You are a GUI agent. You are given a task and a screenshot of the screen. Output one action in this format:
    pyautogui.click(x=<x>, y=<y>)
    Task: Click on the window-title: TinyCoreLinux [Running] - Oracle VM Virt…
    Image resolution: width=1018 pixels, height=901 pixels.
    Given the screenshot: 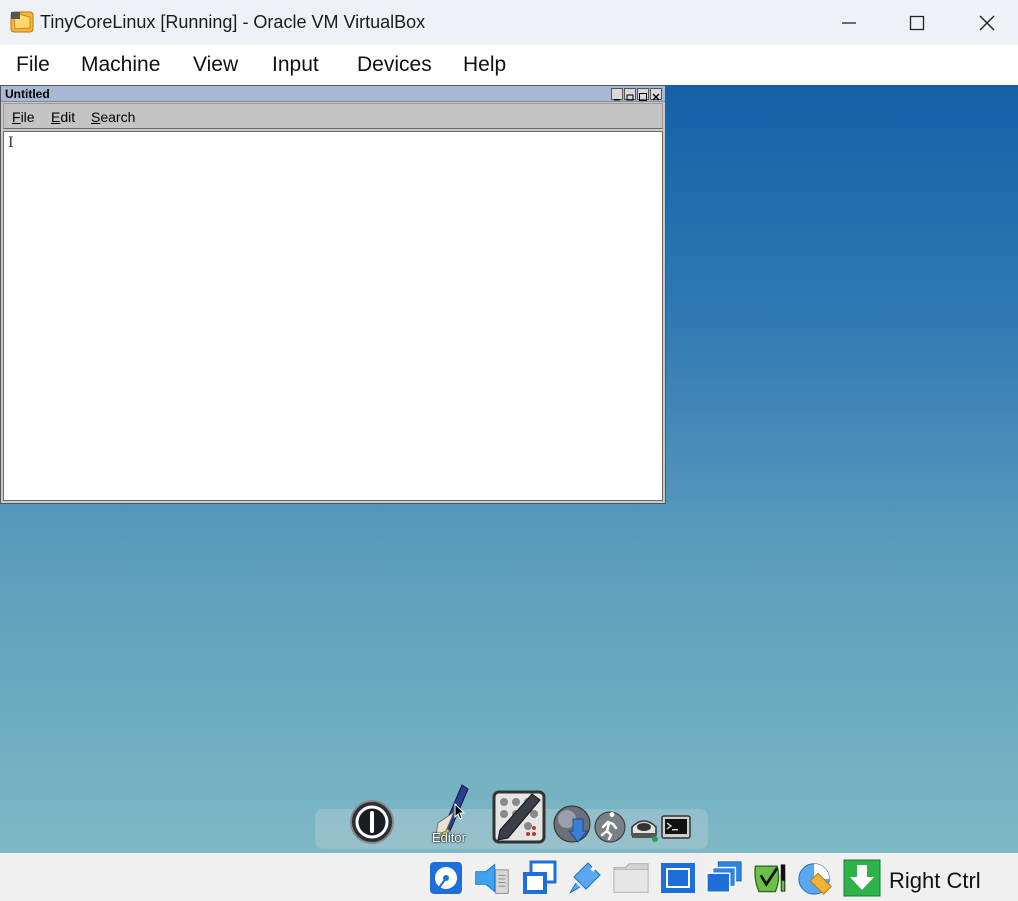 What is the action you would take?
    pyautogui.click(x=233, y=22)
    